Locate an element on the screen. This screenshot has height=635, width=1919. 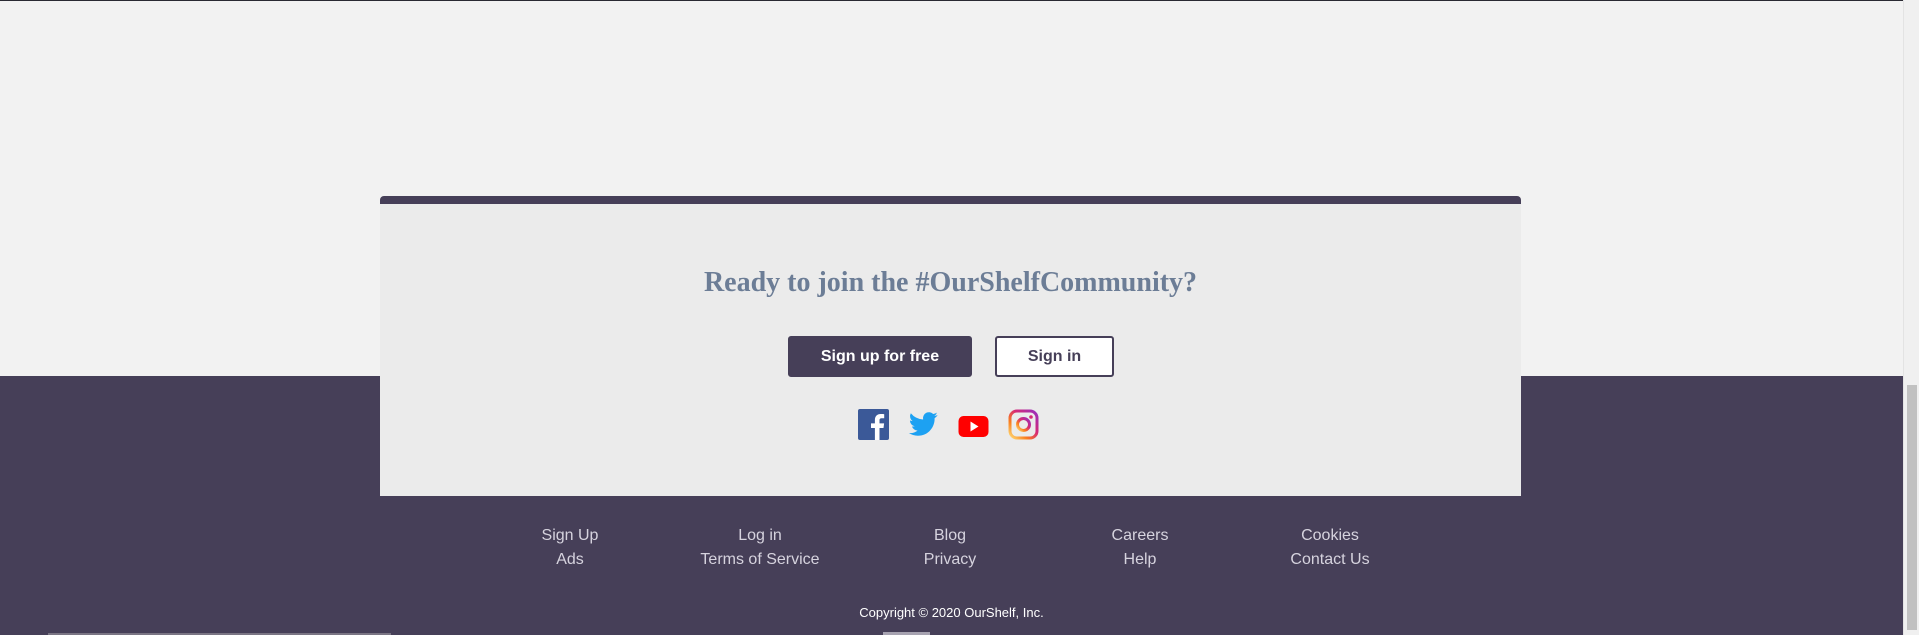
footer-link-terms: Terms of Service is located at coordinates (760, 559).